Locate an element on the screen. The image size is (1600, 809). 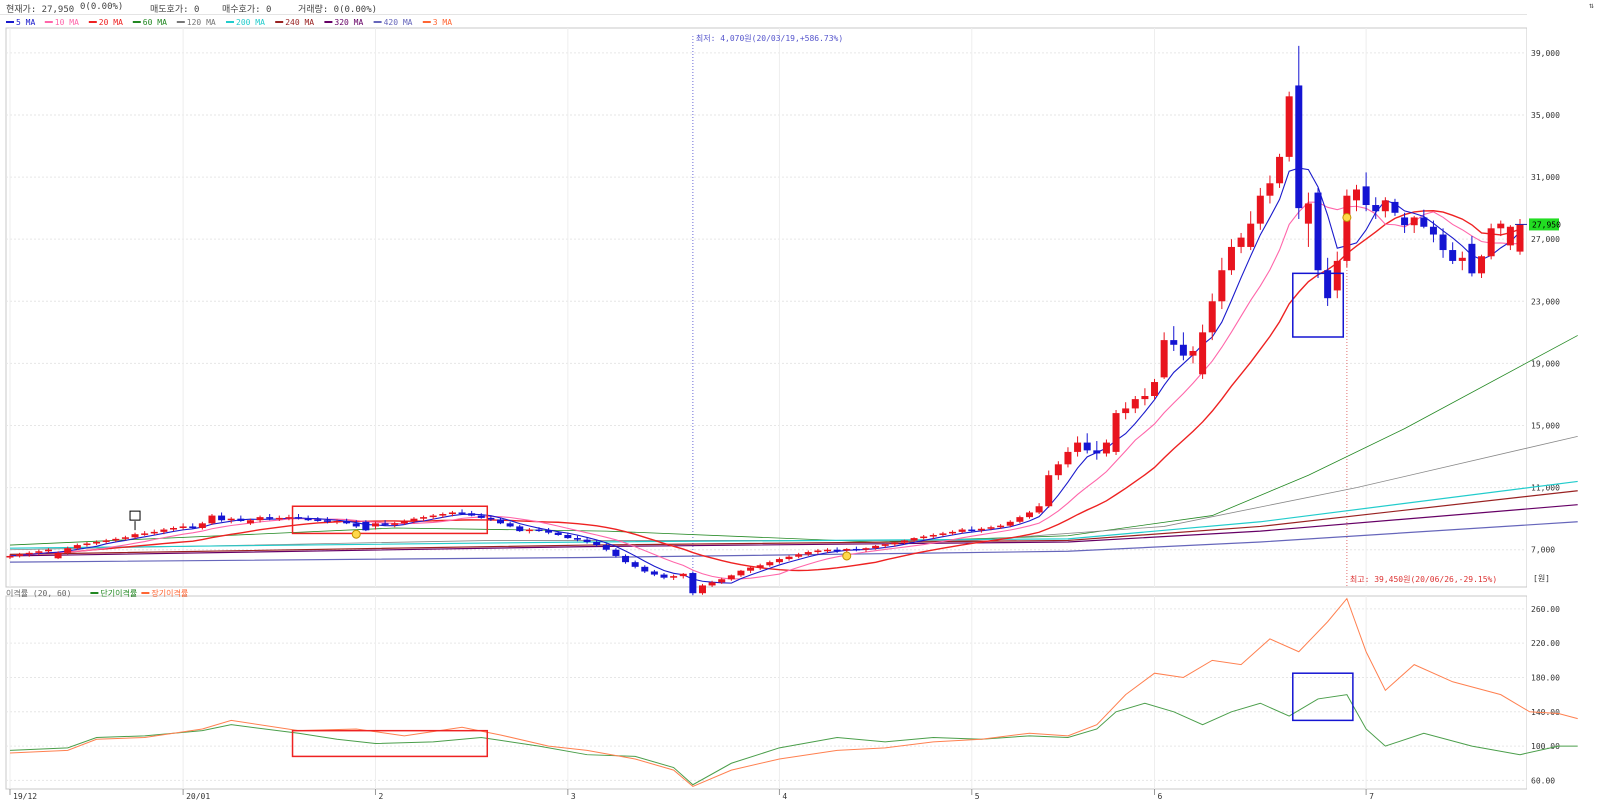
price-tick-label: 23,000 is located at coordinates (1545, 301).